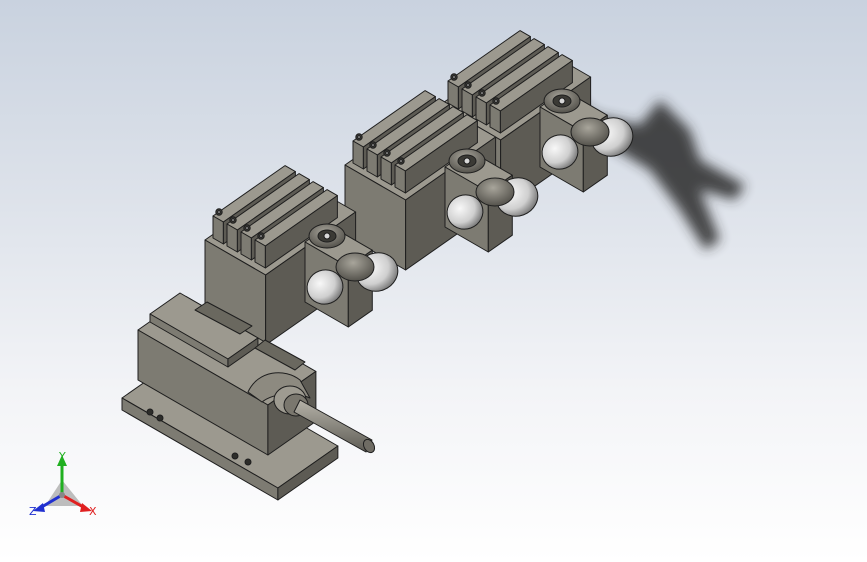  Describe the element at coordinates (93, 511) in the screenshot. I see `triad-x-label: X` at that location.